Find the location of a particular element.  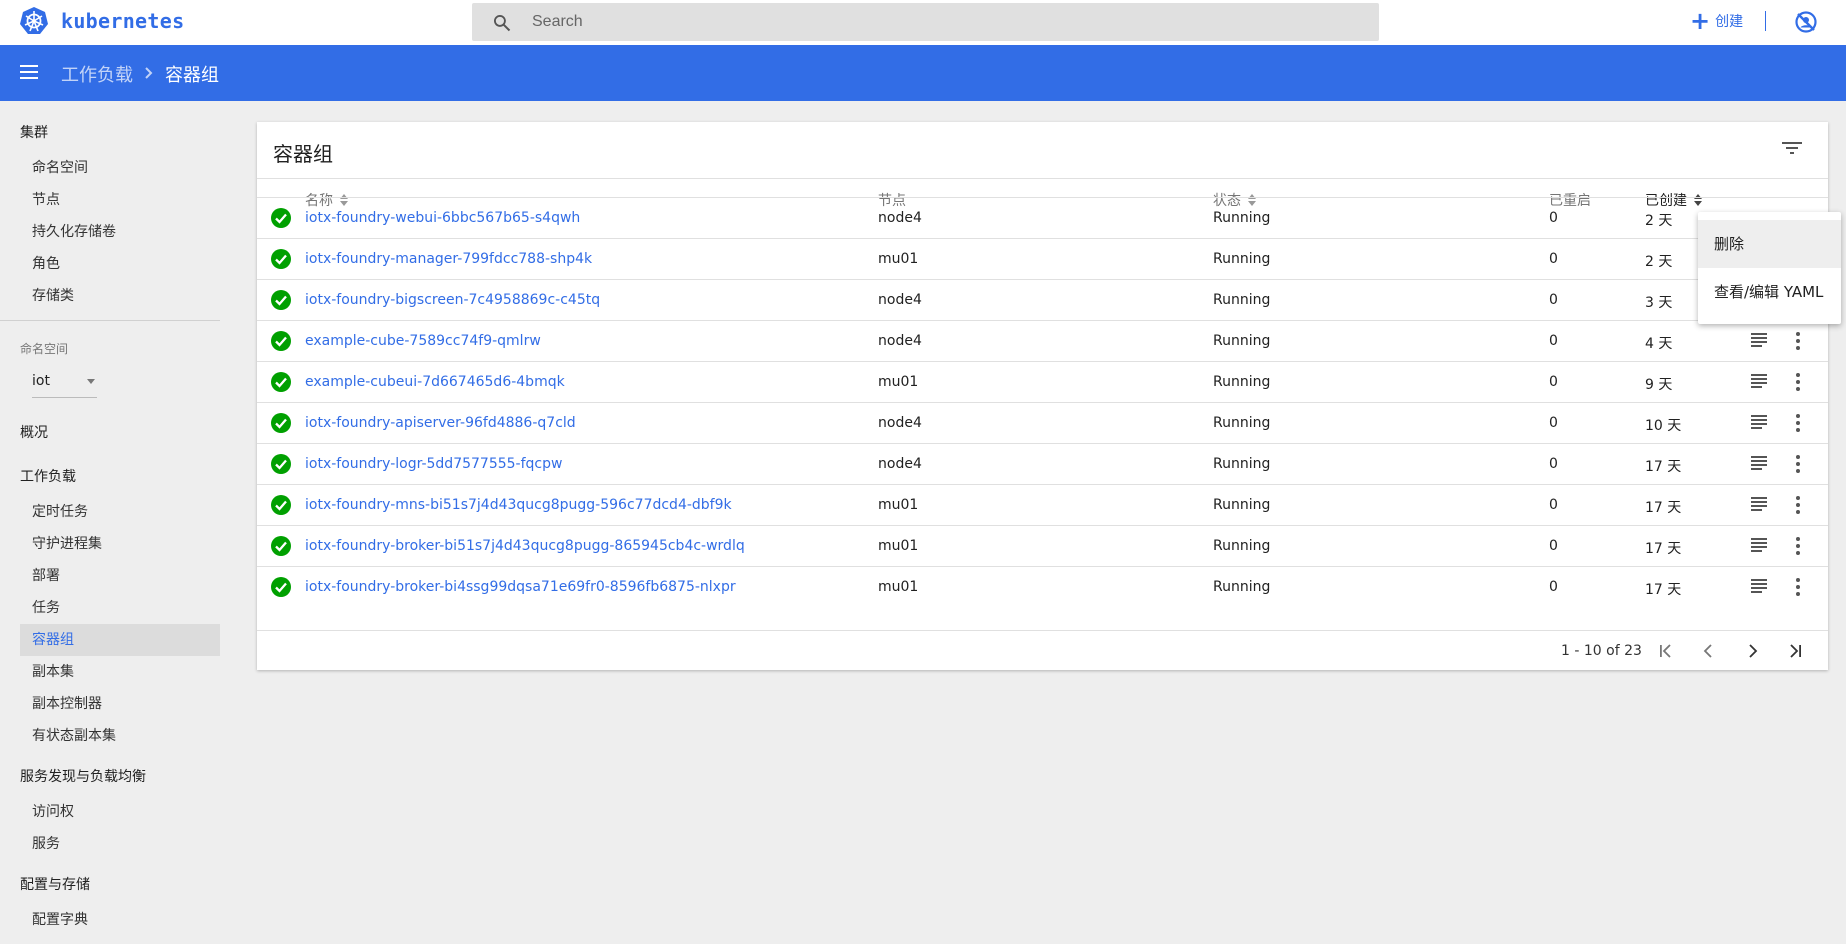

first-page-icon is located at coordinates (1666, 651).